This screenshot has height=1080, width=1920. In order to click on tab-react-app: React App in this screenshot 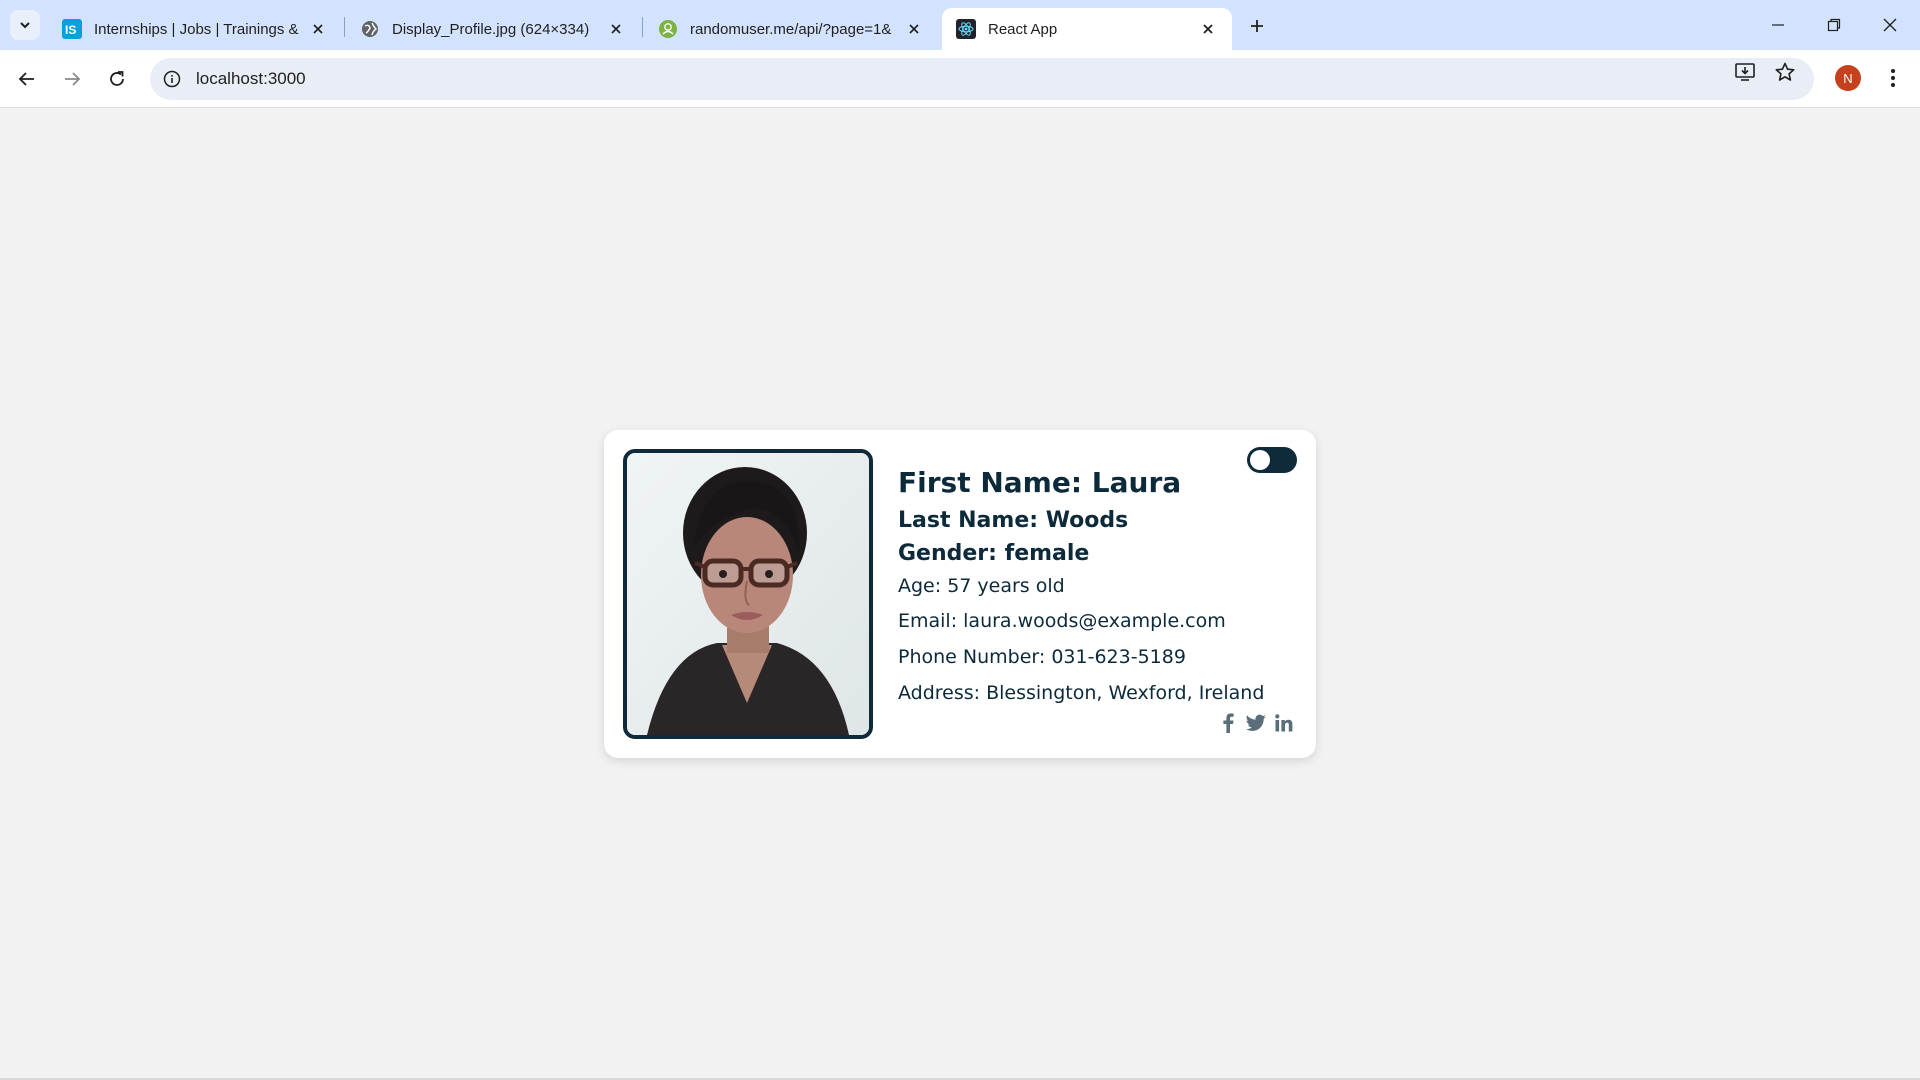, I will do `click(1087, 29)`.